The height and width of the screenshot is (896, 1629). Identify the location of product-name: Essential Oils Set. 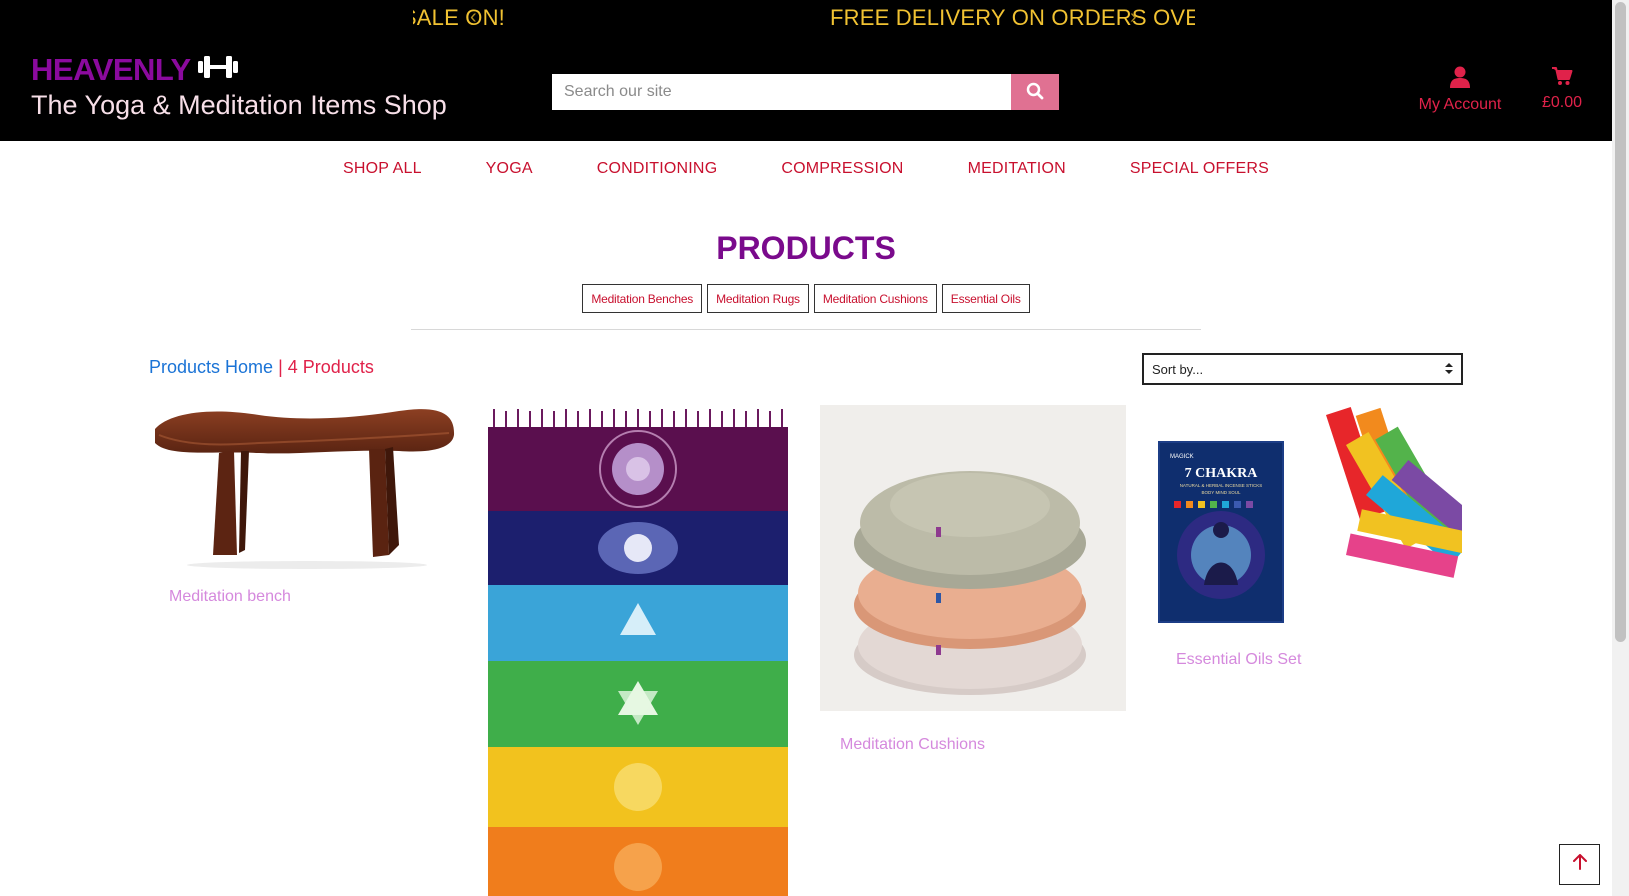
(1238, 660).